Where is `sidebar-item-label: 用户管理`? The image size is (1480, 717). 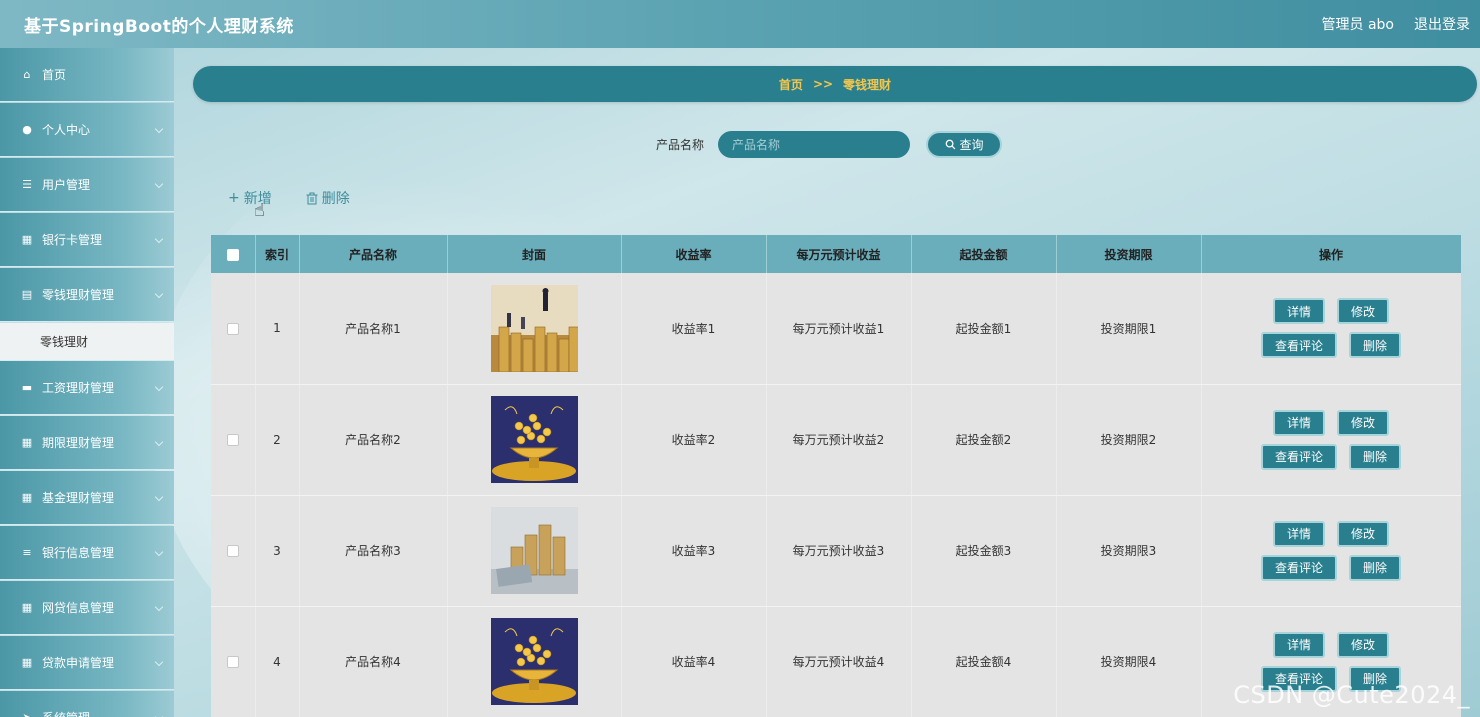
sidebar-item-label: 用户管理 is located at coordinates (66, 185).